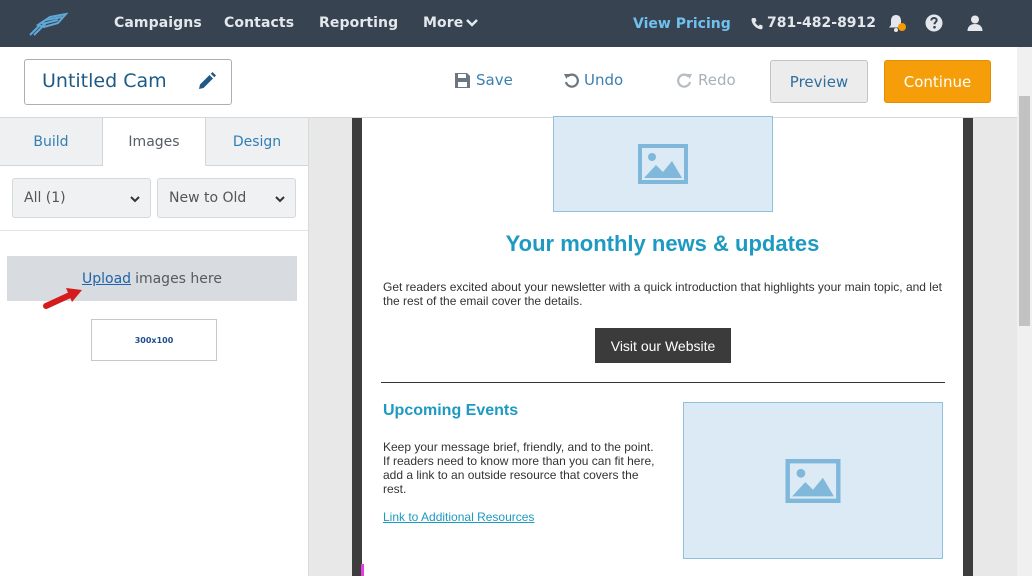 This screenshot has width=1032, height=576. What do you see at coordinates (934, 23) in the screenshot?
I see `help-icon` at bounding box center [934, 23].